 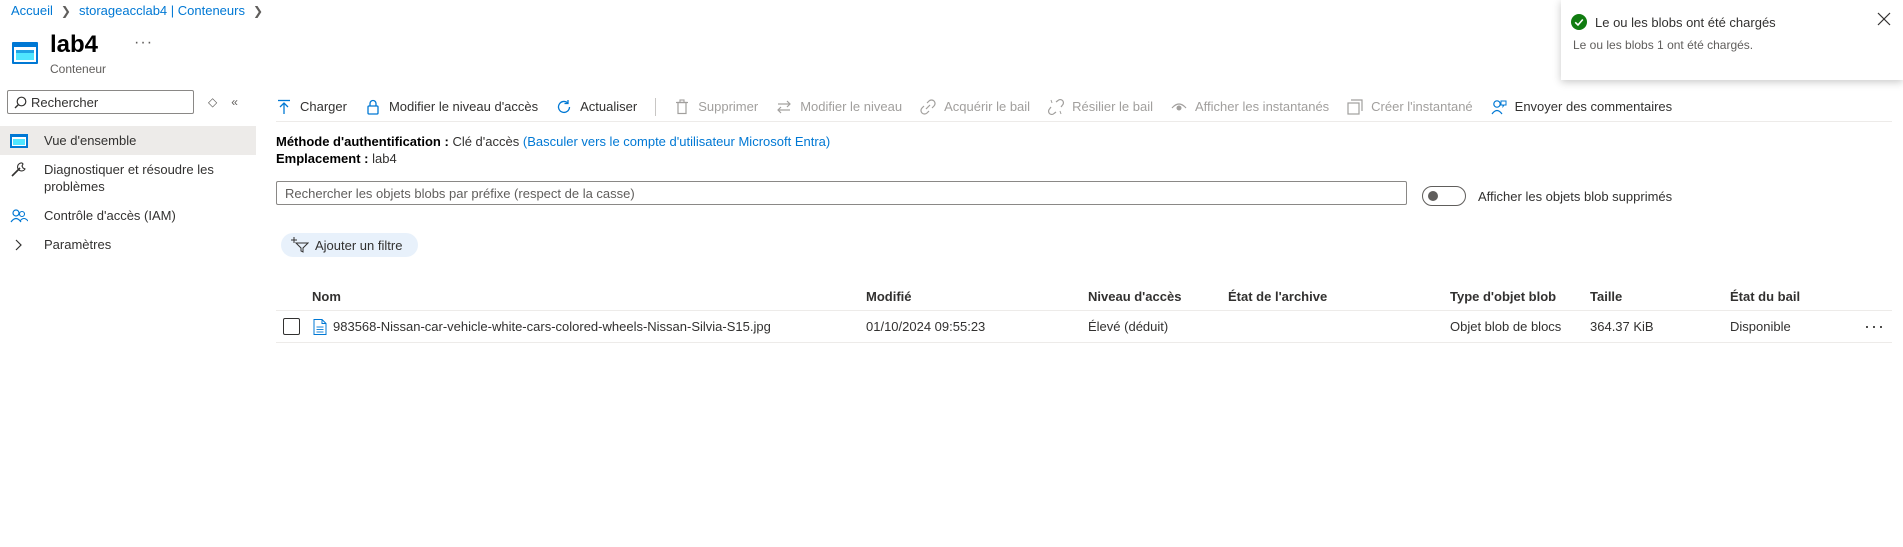 What do you see at coordinates (326, 296) in the screenshot?
I see `column-header-name: Nom` at bounding box center [326, 296].